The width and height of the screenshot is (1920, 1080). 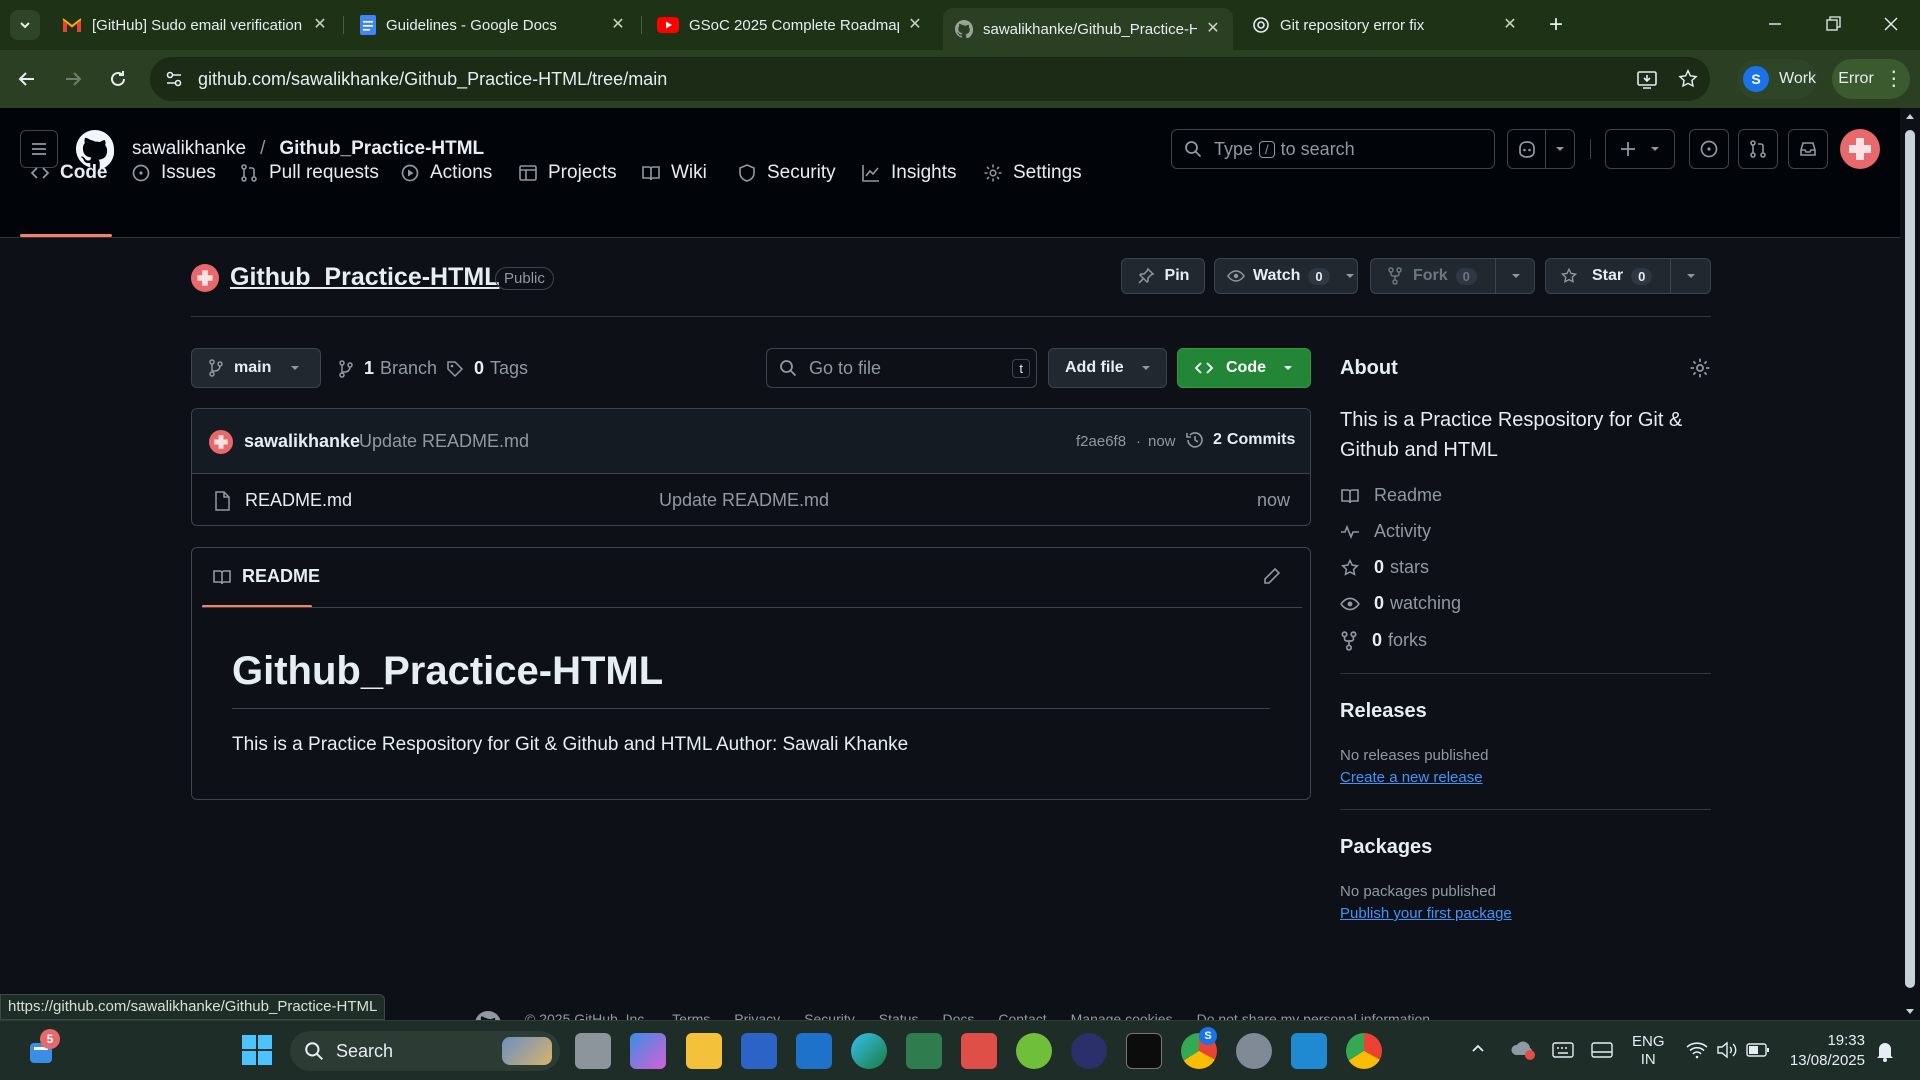 What do you see at coordinates (1411, 777) in the screenshot?
I see `create-release-link: Create a new release` at bounding box center [1411, 777].